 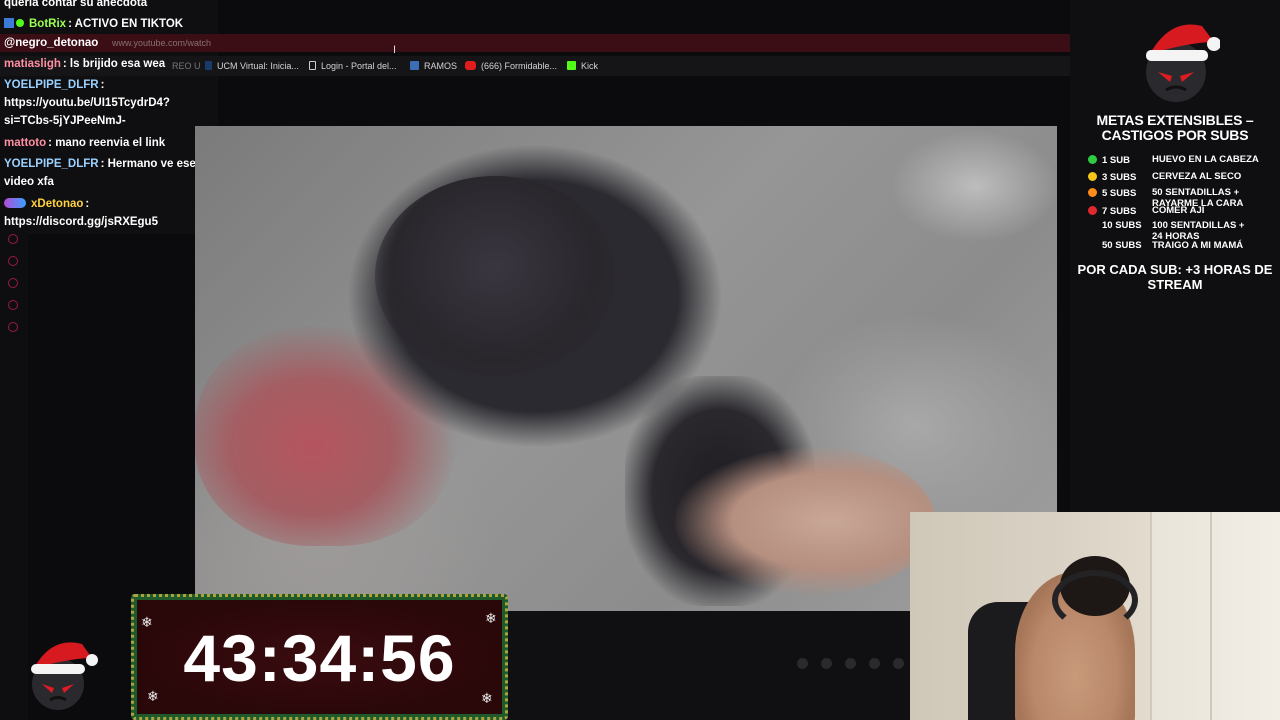 I want to click on goal-item: 3 SUBS CERVEZA AL SECO, so click(x=1164, y=177).